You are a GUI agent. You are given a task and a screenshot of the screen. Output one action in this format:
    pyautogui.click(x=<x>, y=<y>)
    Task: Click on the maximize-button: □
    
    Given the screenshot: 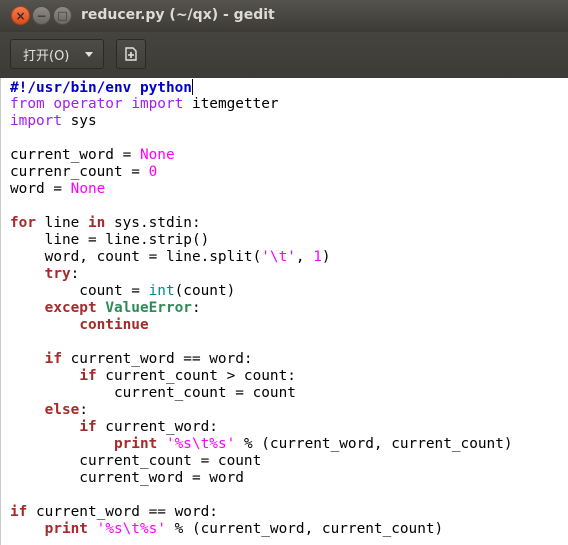 What is the action you would take?
    pyautogui.click(x=62, y=15)
    